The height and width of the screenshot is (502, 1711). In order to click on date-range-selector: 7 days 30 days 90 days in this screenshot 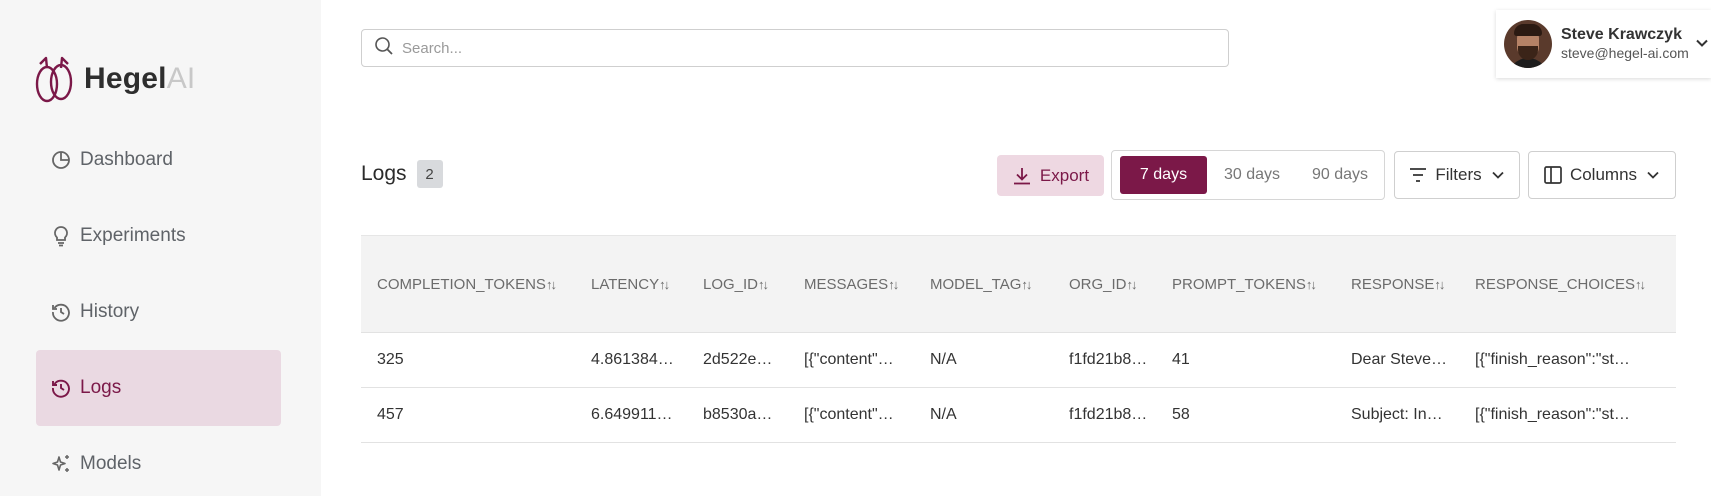, I will do `click(1248, 175)`.